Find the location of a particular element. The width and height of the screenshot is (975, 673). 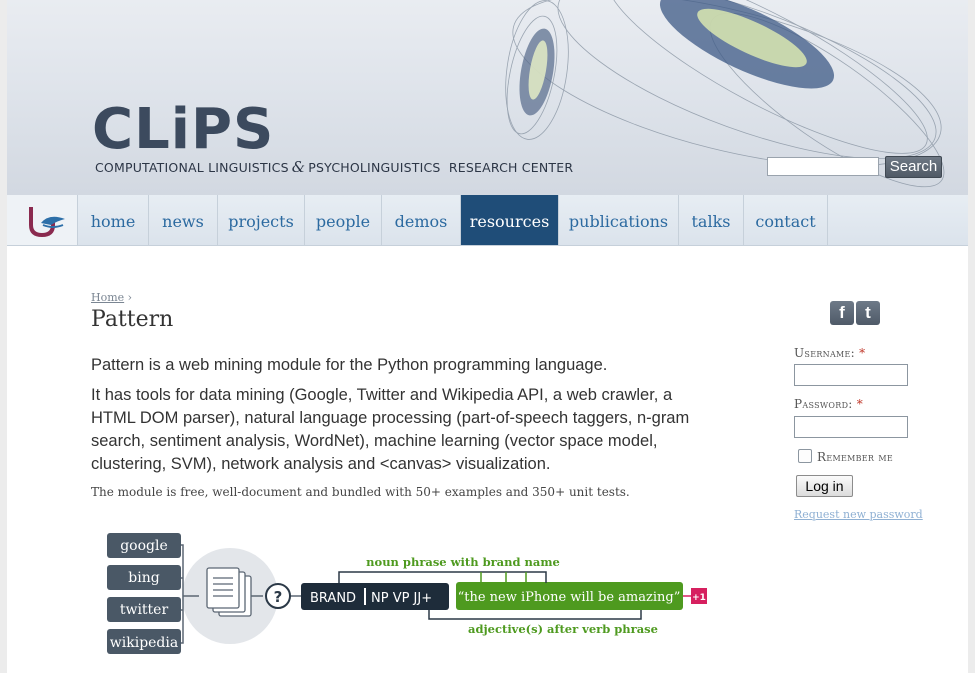

nav-projects: projects is located at coordinates (261, 220).